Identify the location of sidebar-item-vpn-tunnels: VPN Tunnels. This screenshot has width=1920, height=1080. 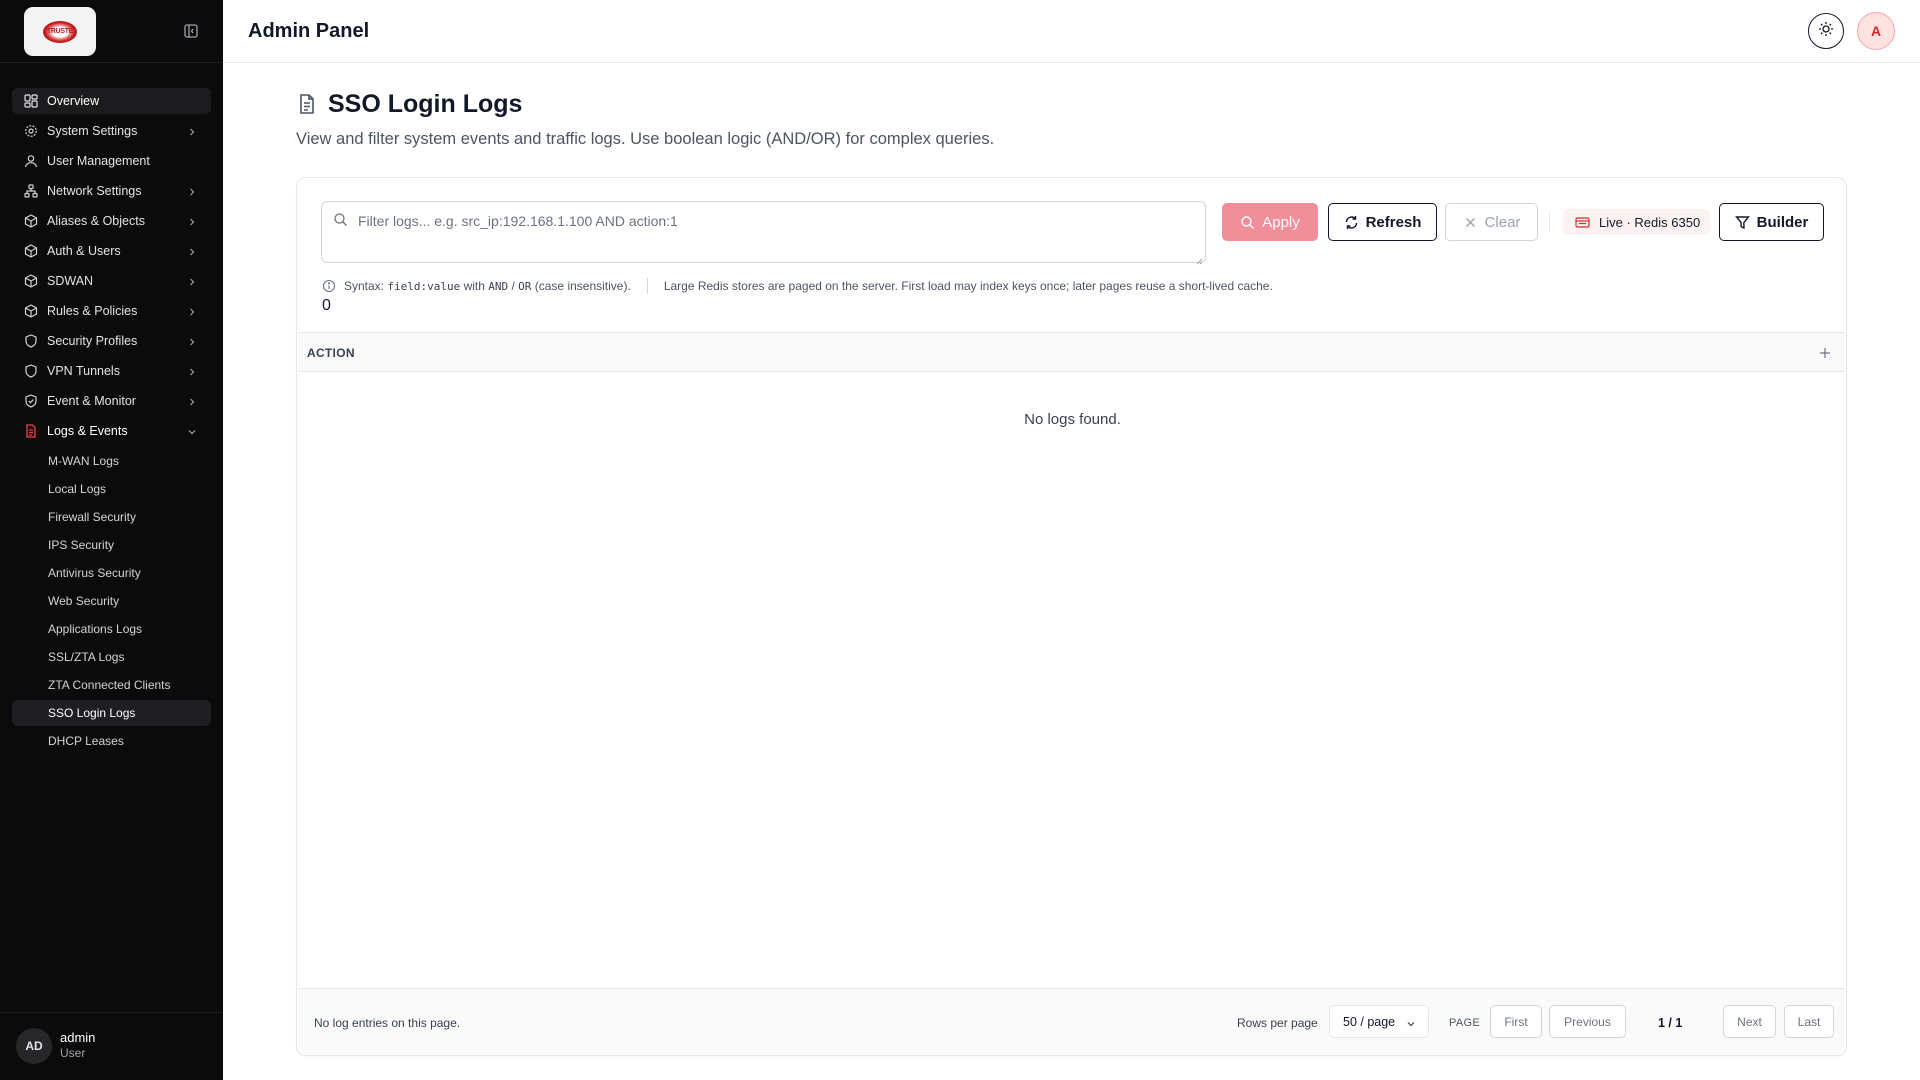
(111, 371).